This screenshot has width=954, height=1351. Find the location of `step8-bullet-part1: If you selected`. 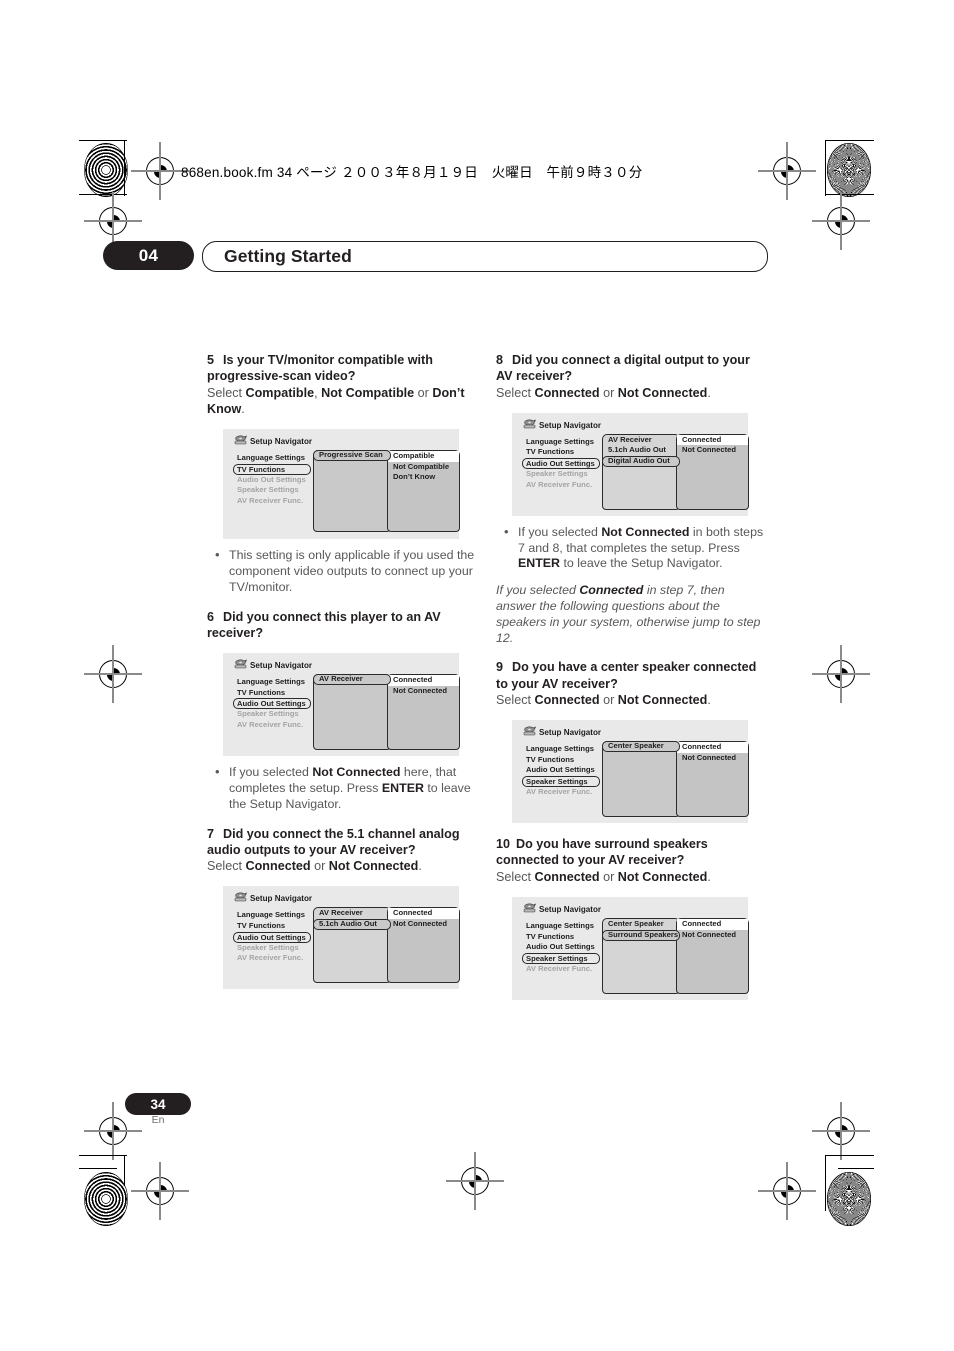

step8-bullet-part1: If you selected is located at coordinates (560, 531).